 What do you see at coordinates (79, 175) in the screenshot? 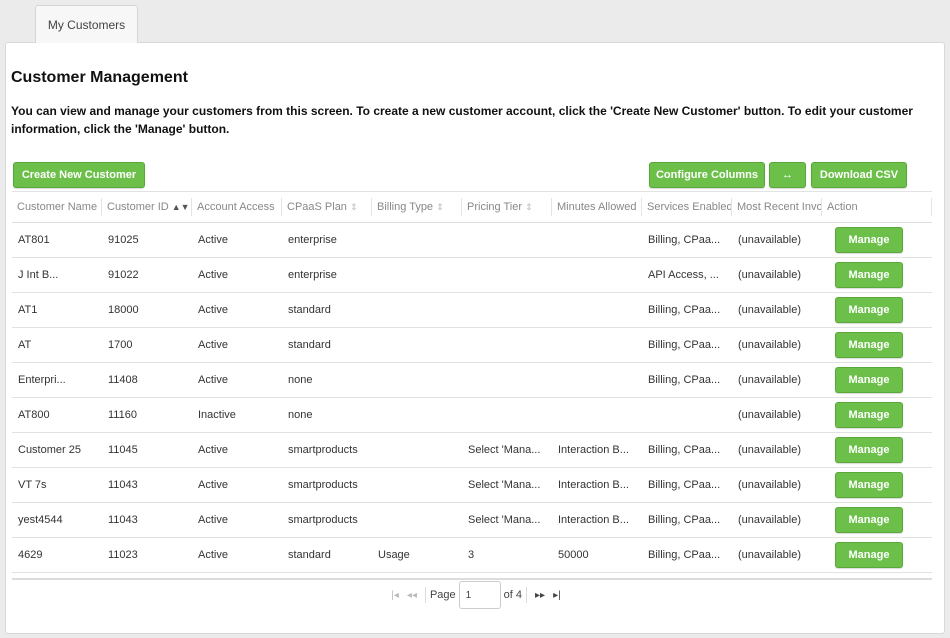
I see `create-new-customer-button: Create New Customer` at bounding box center [79, 175].